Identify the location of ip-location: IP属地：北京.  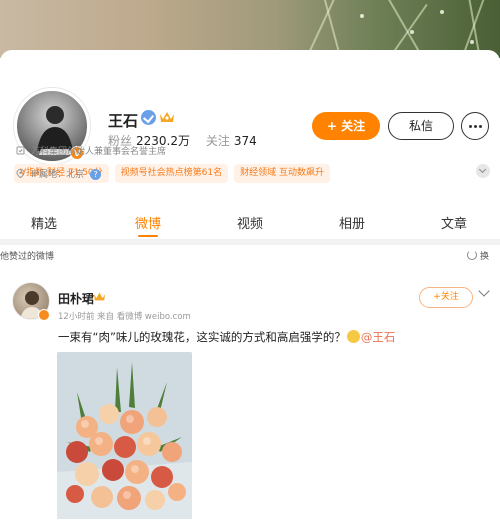
(58, 175).